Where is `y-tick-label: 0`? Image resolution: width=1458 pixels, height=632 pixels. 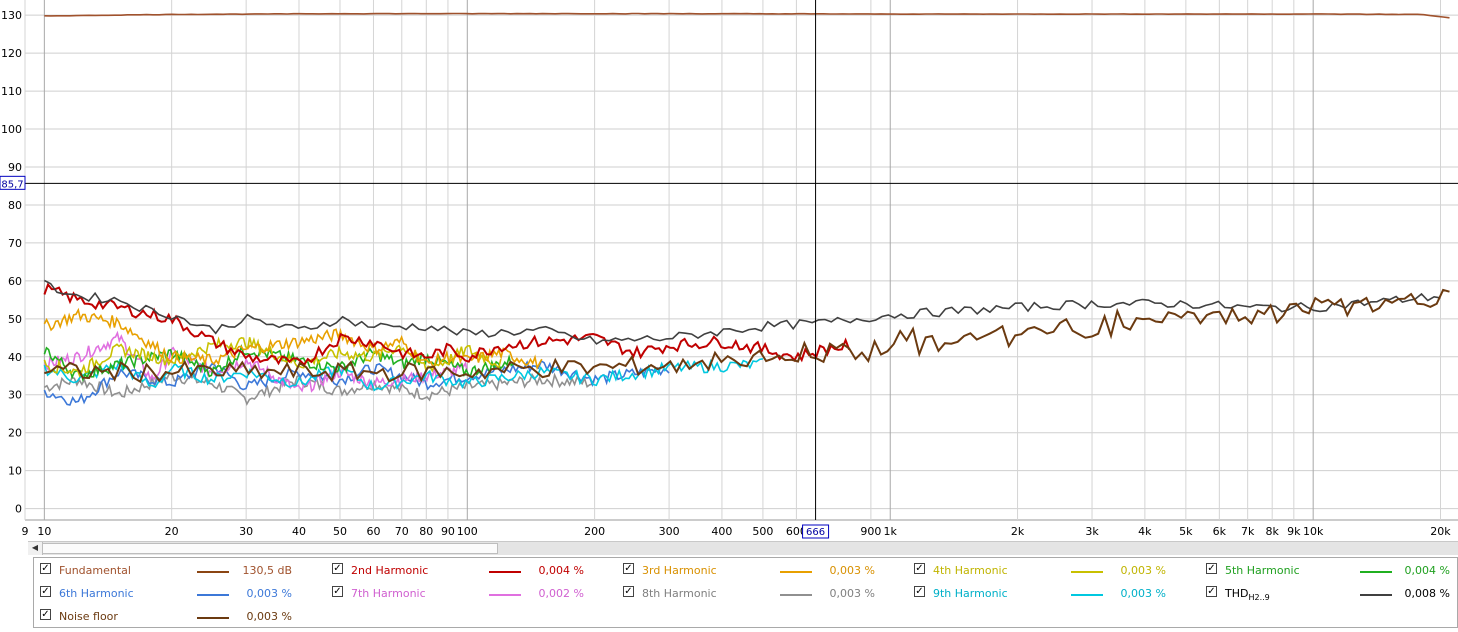
y-tick-label: 0 is located at coordinates (18, 509).